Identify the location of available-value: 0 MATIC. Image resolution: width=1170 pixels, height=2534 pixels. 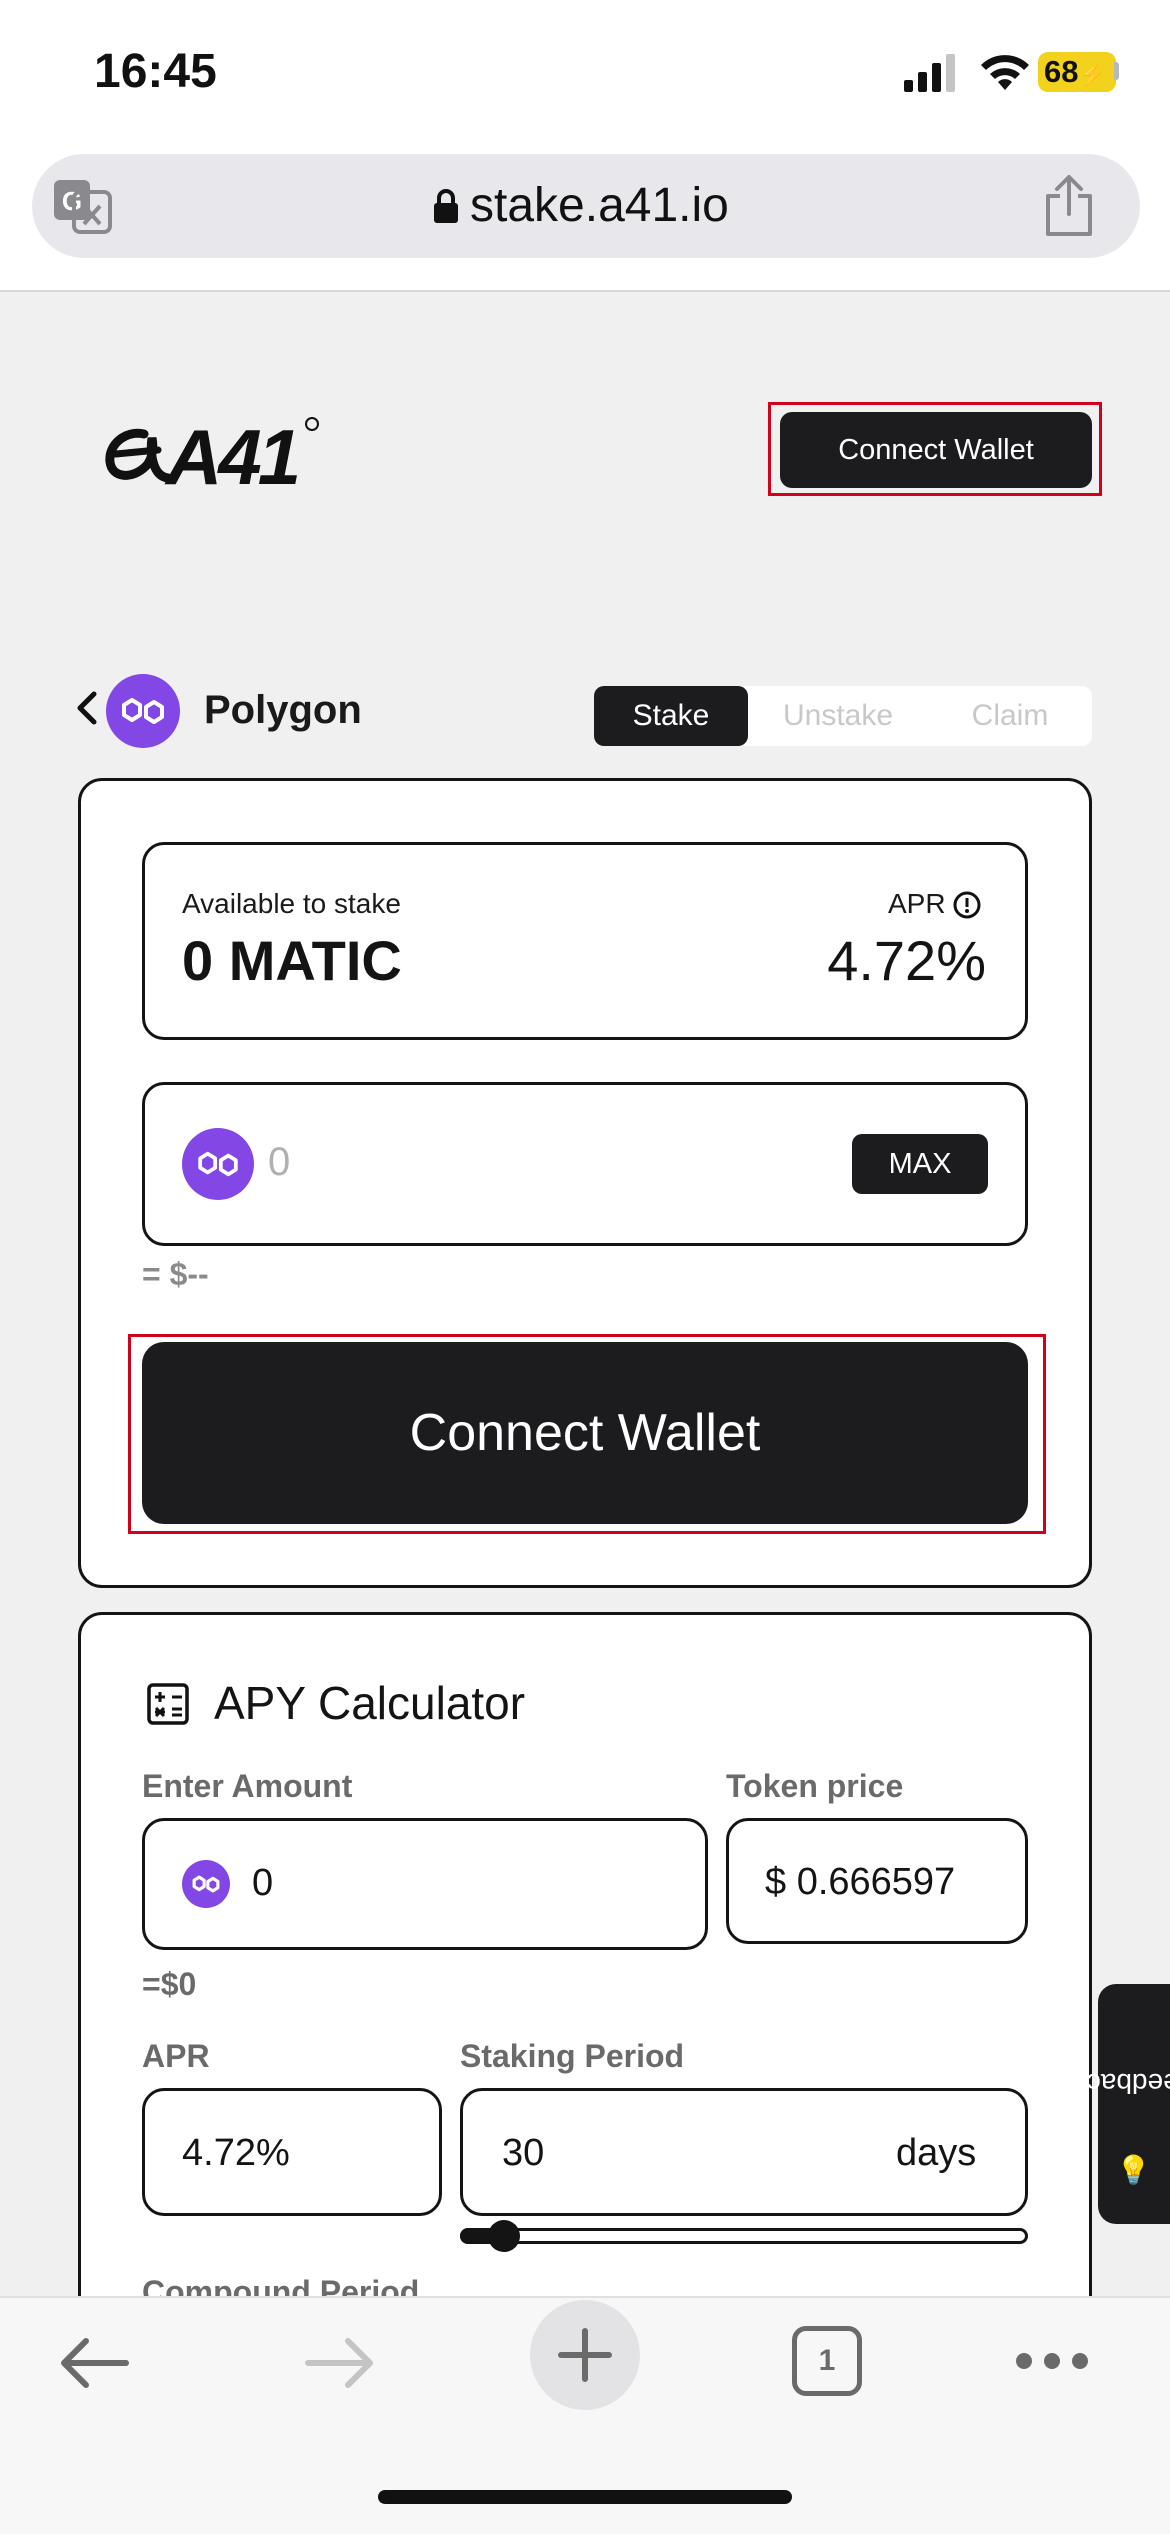
(292, 960).